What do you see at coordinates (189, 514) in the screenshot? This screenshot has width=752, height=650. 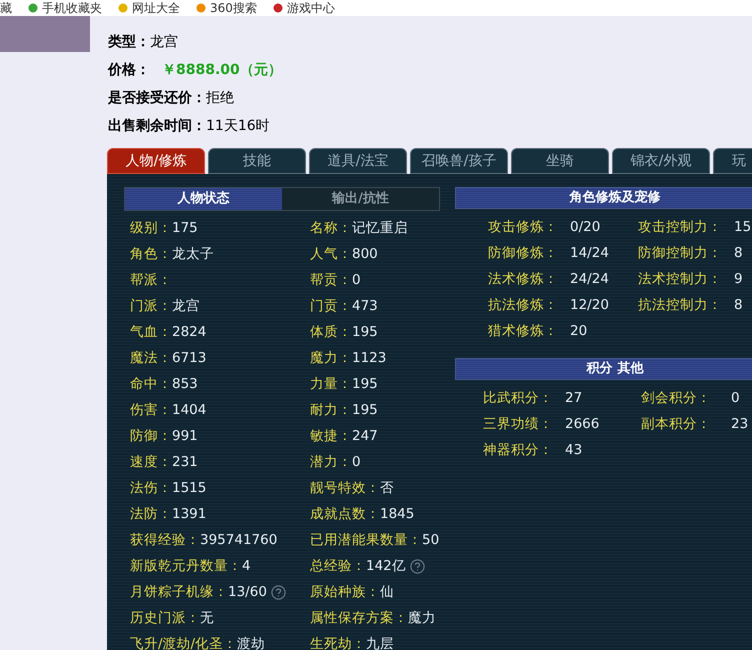 I see `stat-value: 1391` at bounding box center [189, 514].